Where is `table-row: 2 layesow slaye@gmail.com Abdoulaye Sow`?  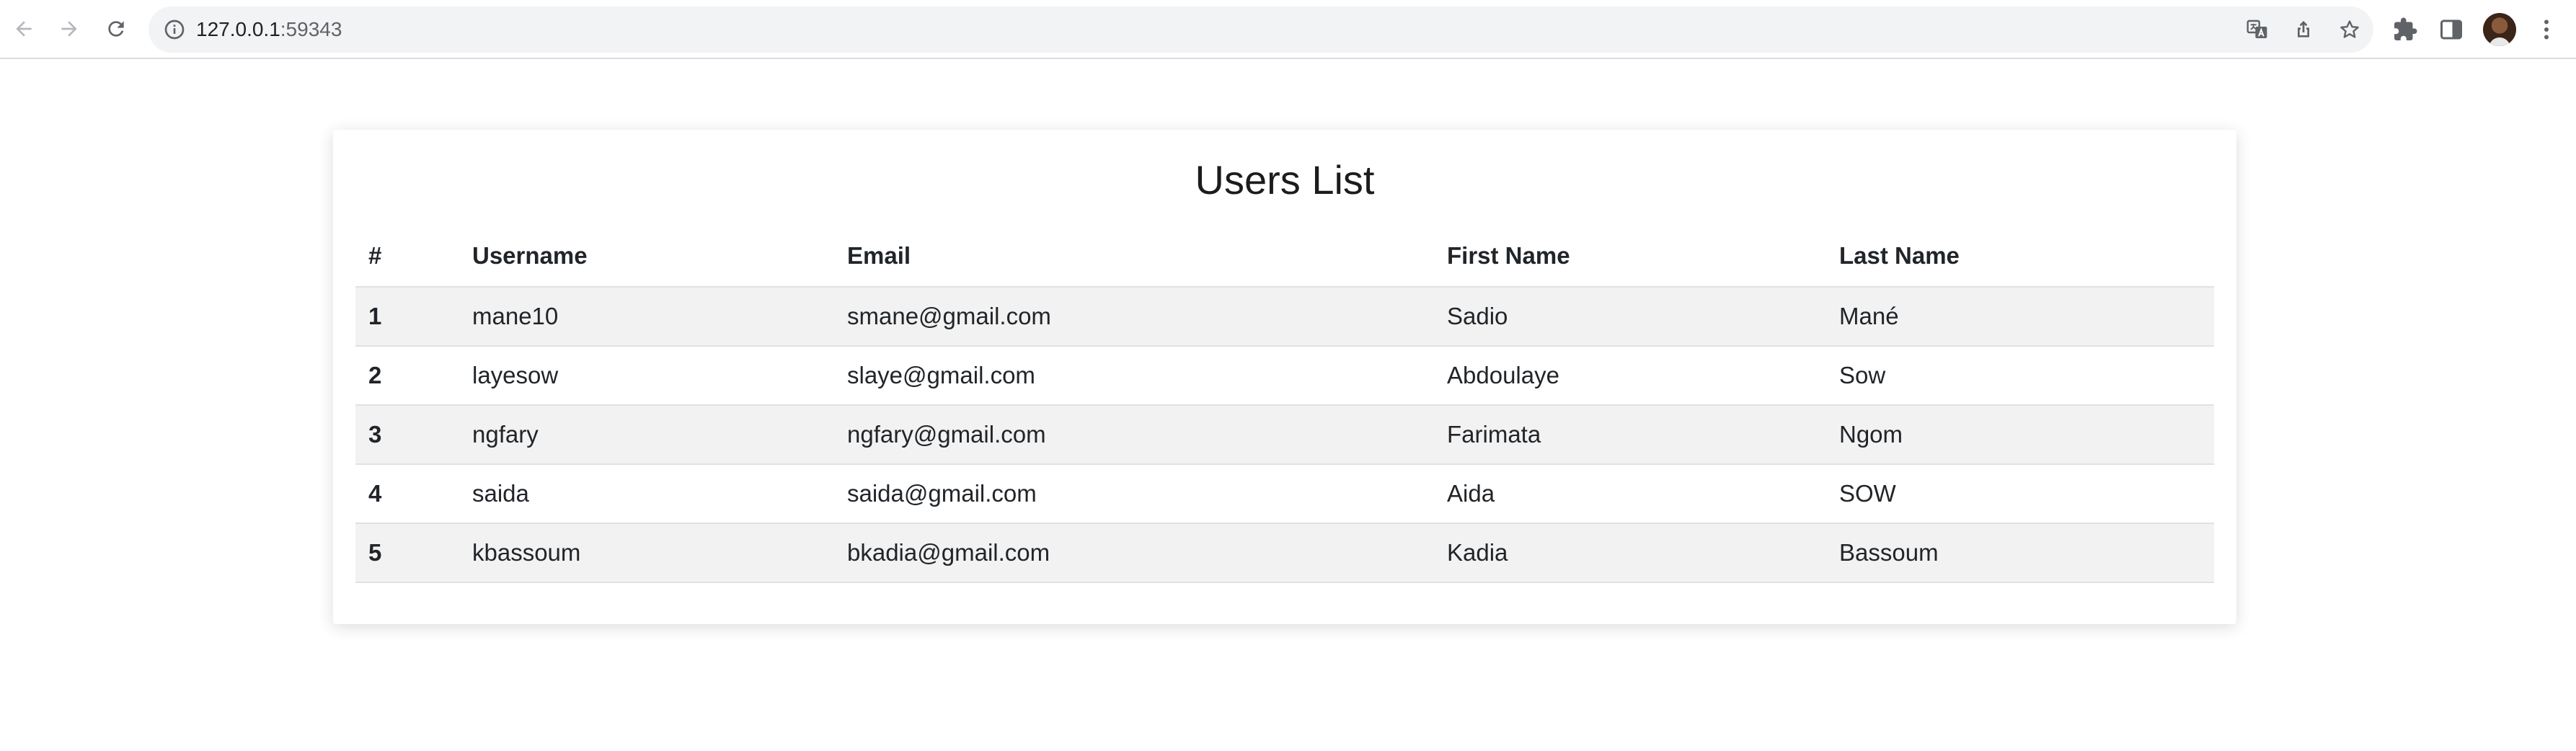
table-row: 2 layesow slaye@gmail.com Abdoulaye Sow is located at coordinates (1284, 376).